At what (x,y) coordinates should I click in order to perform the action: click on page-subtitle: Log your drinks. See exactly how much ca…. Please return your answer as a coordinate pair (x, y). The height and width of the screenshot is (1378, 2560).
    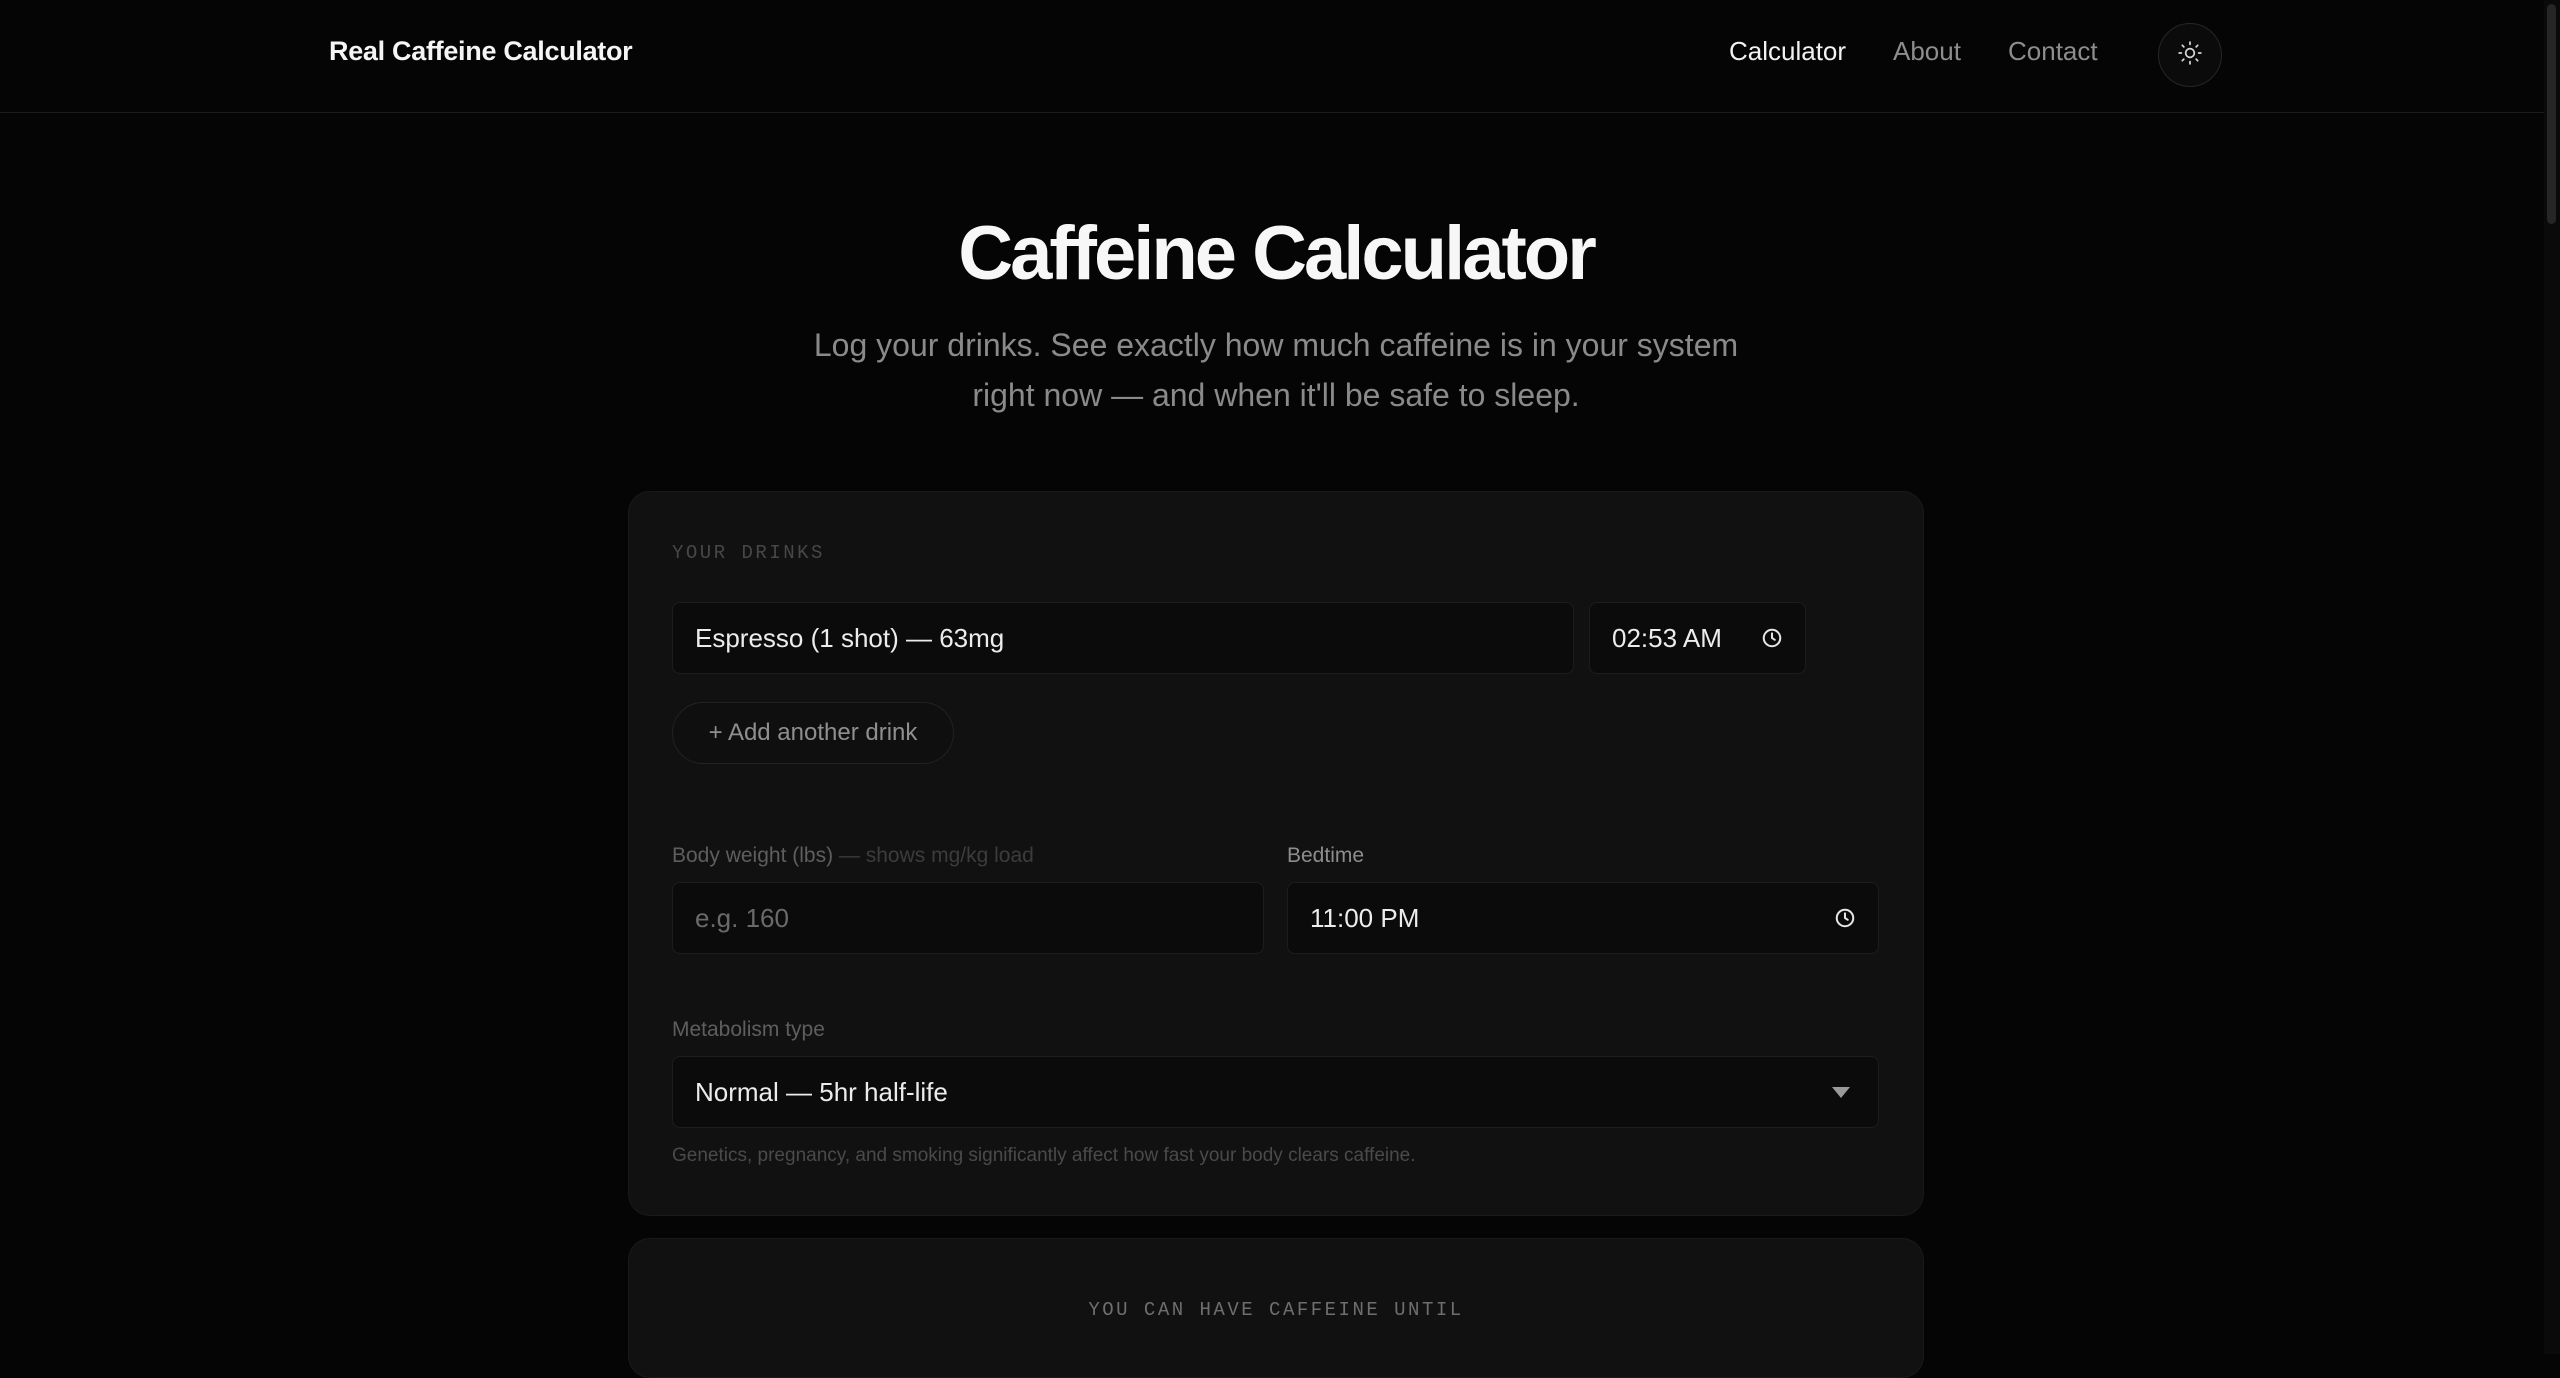
    Looking at the image, I should click on (1276, 370).